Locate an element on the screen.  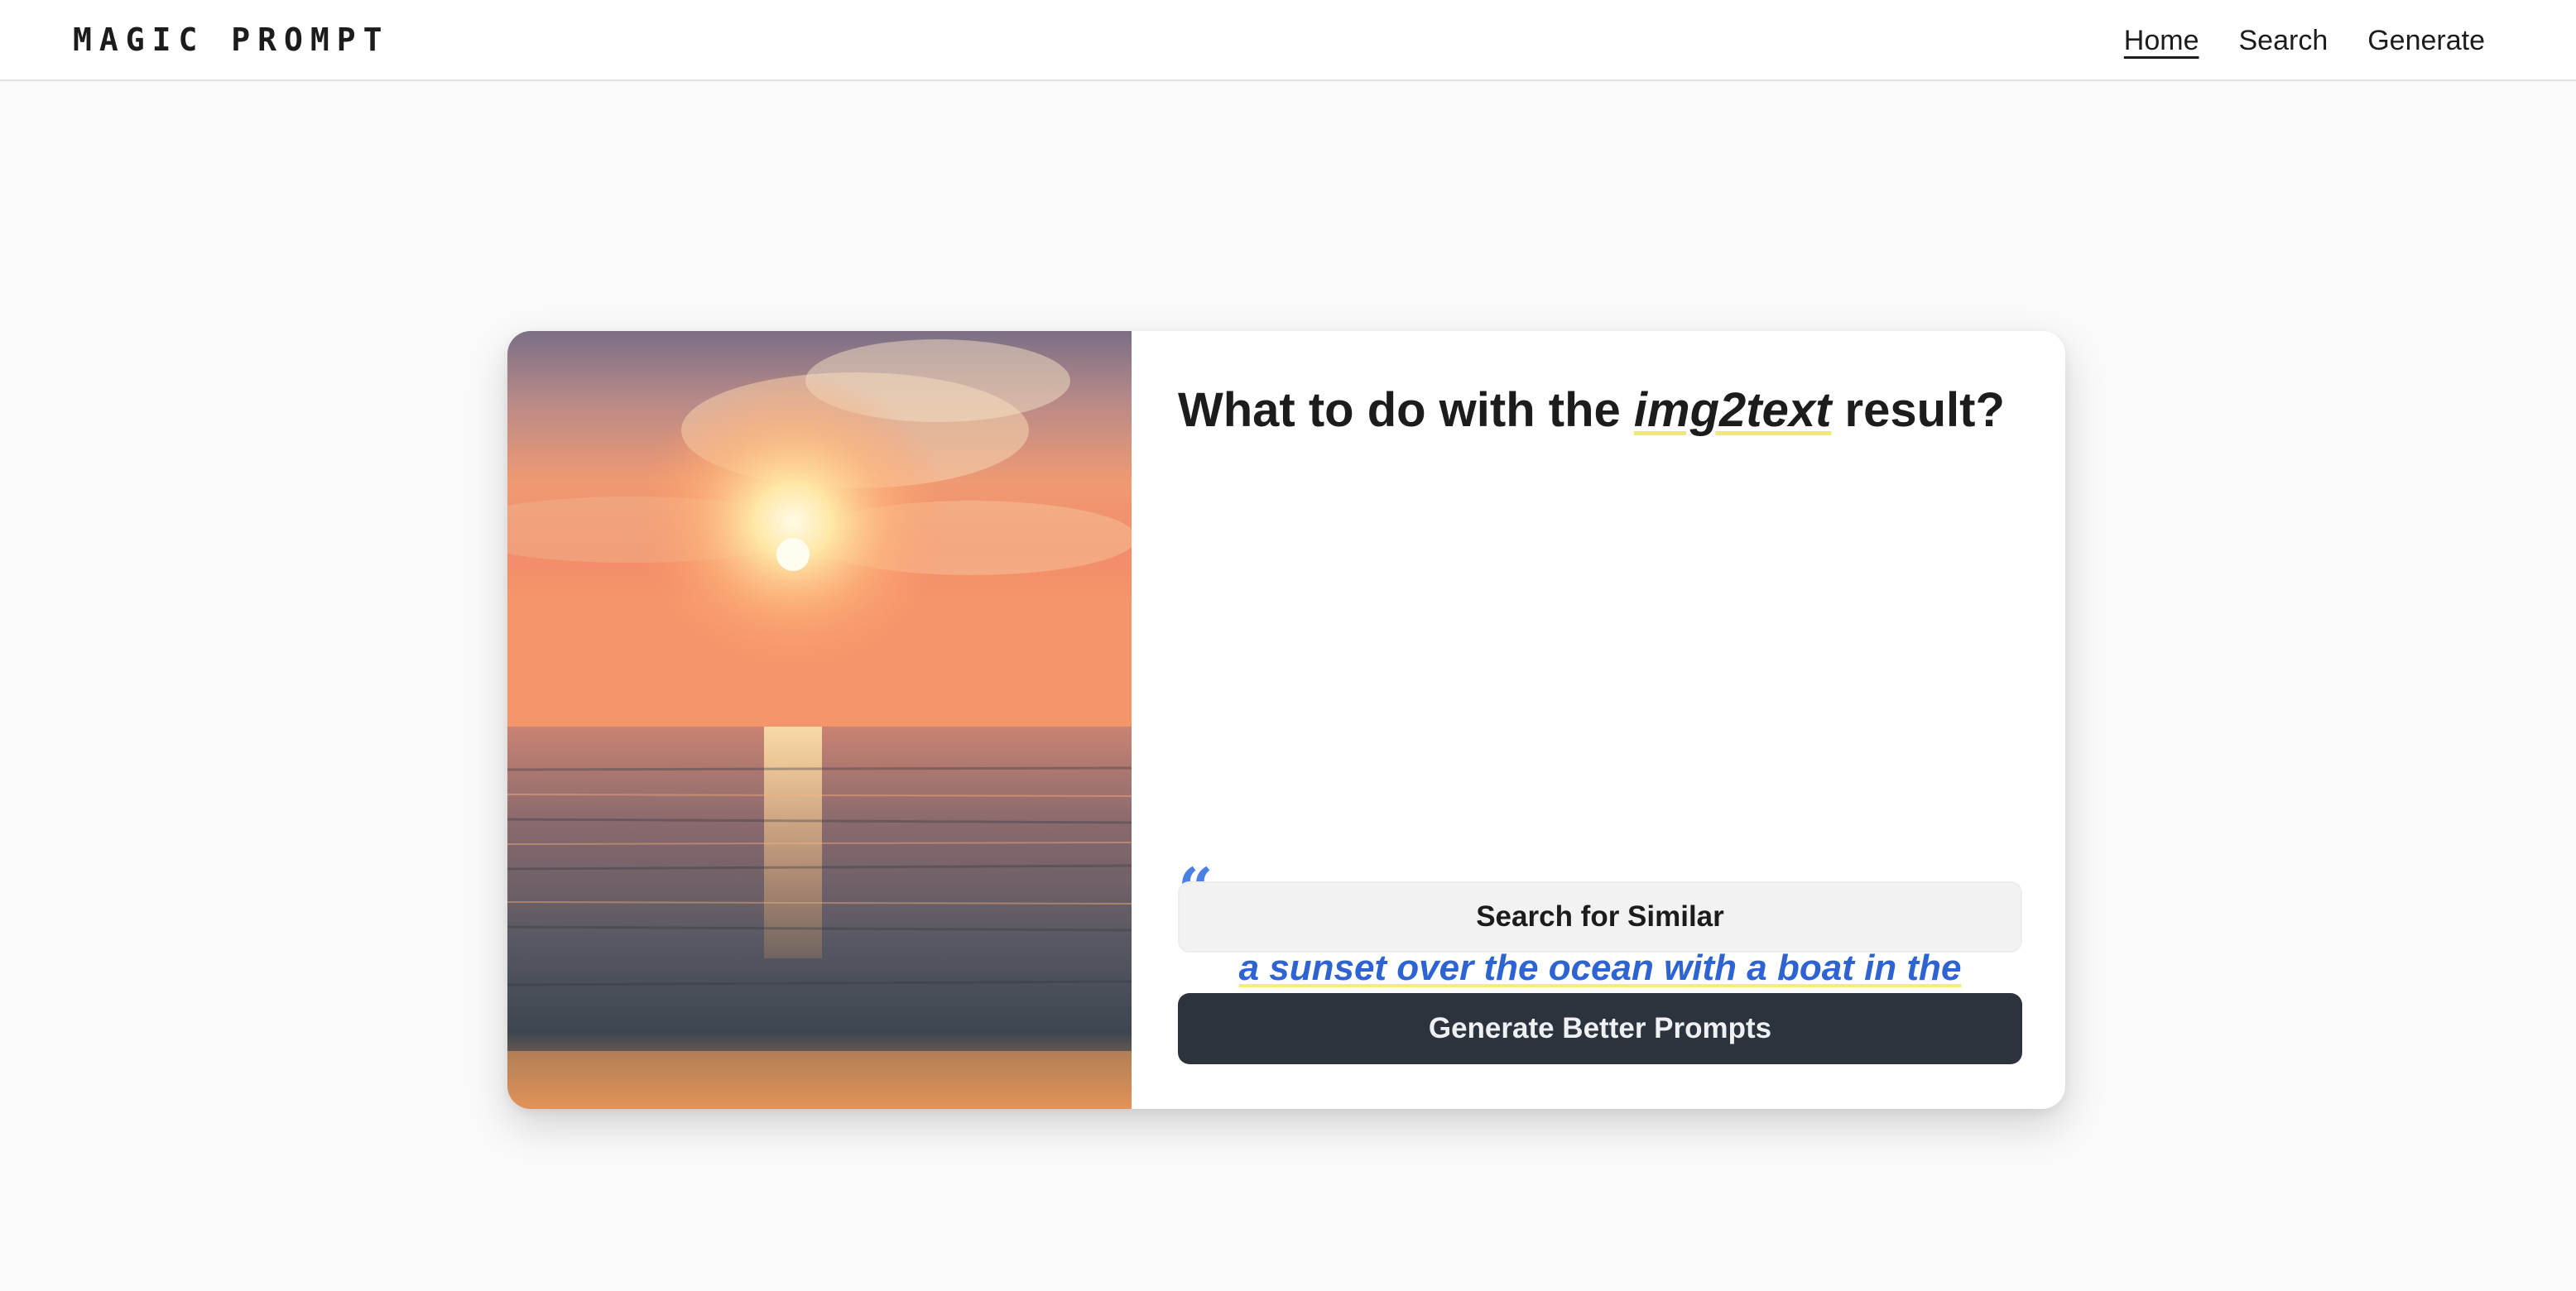
main-nav: Home Search Generate is located at coordinates (2304, 41).